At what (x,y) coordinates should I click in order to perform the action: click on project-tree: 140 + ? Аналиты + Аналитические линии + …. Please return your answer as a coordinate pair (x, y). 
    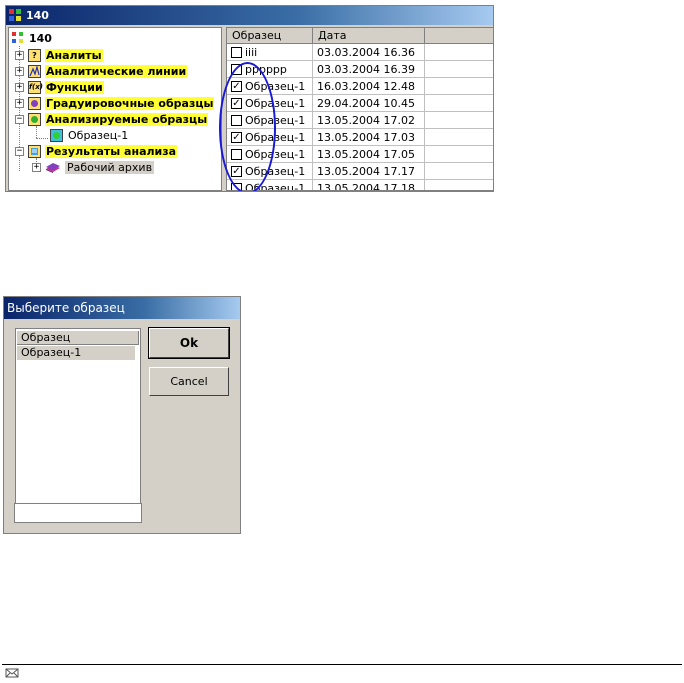
    Looking at the image, I should click on (115, 109).